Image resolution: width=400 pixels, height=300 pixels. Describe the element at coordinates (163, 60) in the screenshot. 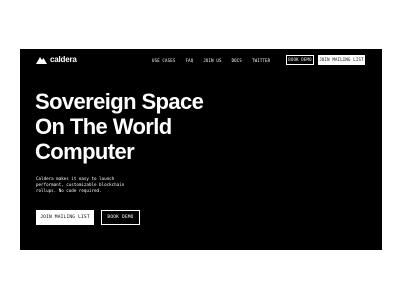

I see `nav-link-use-cases: USE CASES` at that location.